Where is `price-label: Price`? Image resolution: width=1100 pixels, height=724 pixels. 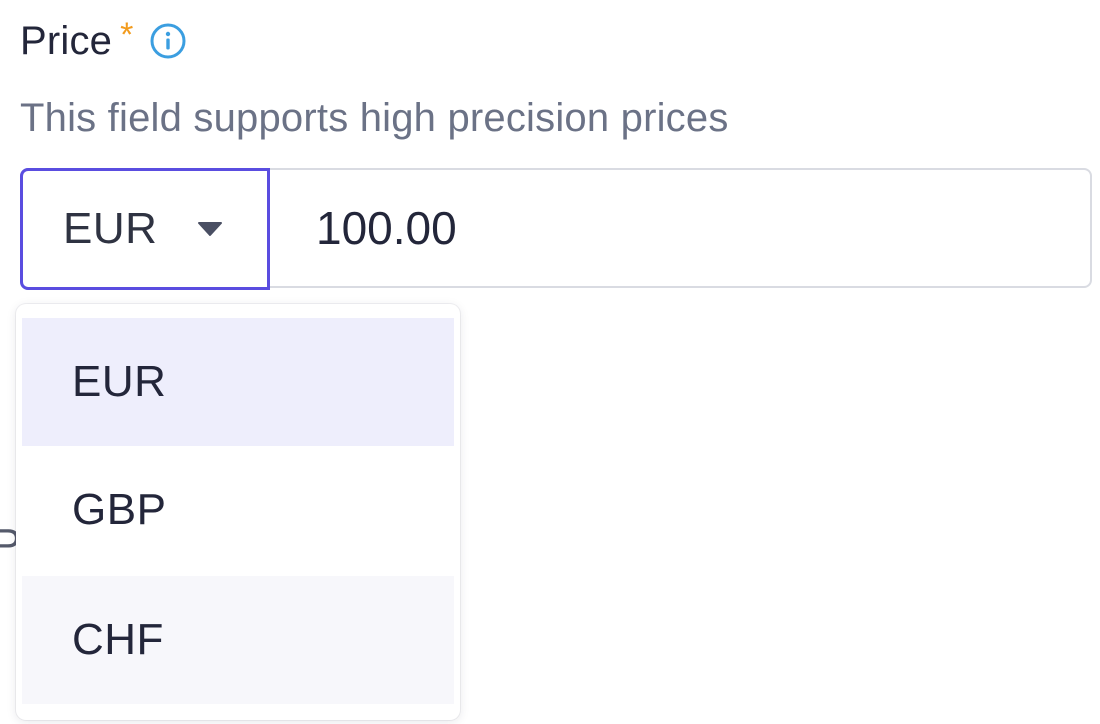 price-label: Price is located at coordinates (66, 40).